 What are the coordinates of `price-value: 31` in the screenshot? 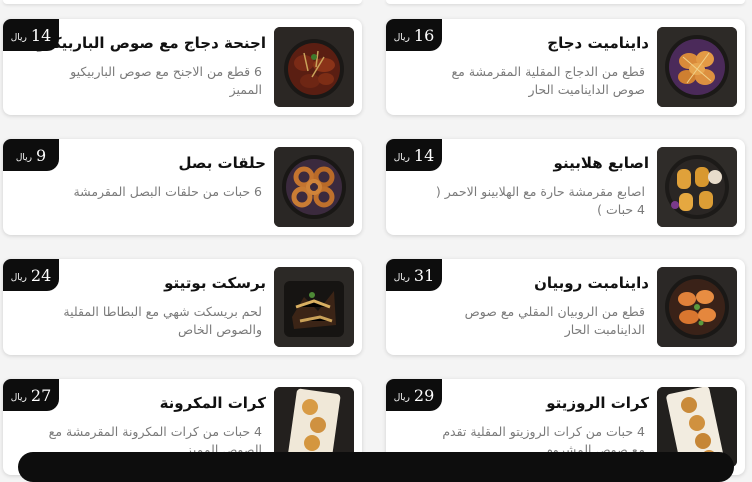 It's located at (424, 275).